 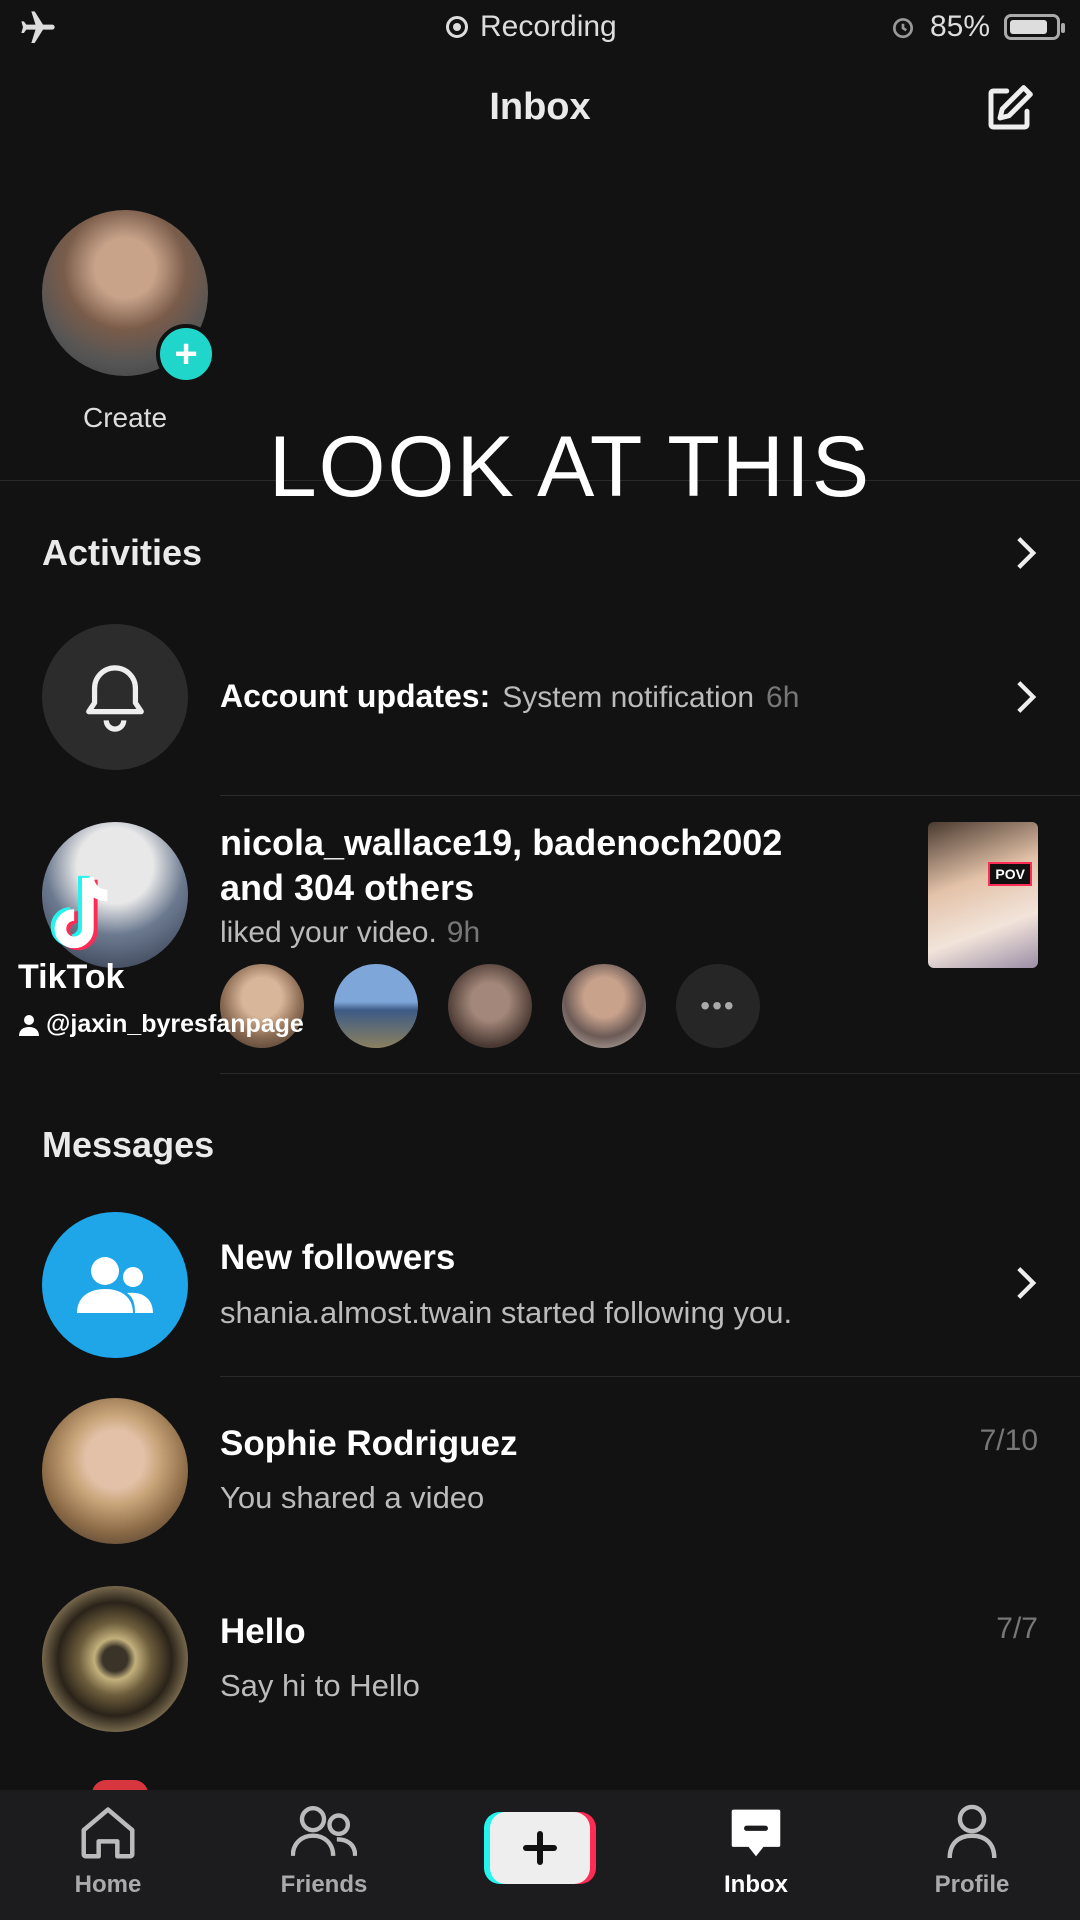 I want to click on account-updates-row: Account updates: System notification 6h, so click(x=509, y=696).